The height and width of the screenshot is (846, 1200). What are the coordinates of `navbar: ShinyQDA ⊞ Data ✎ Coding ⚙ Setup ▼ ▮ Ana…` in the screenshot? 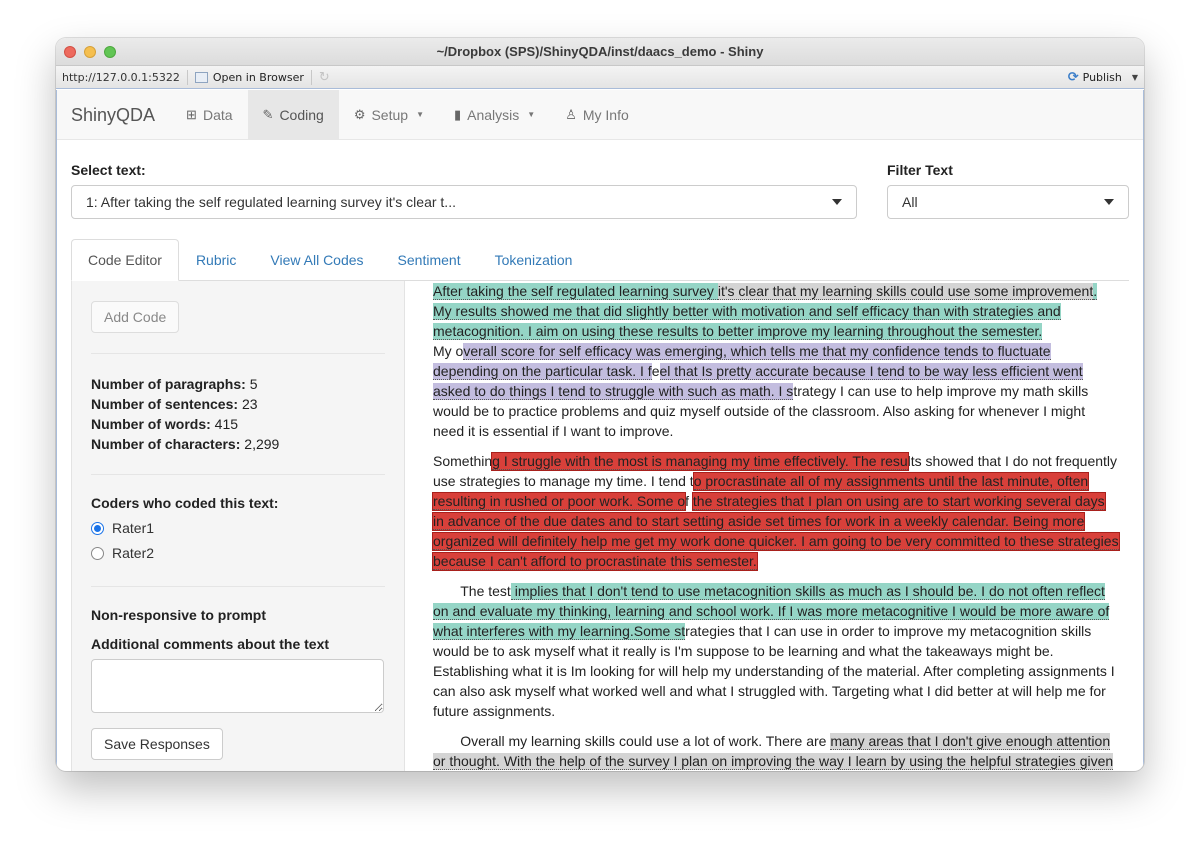 It's located at (600, 115).